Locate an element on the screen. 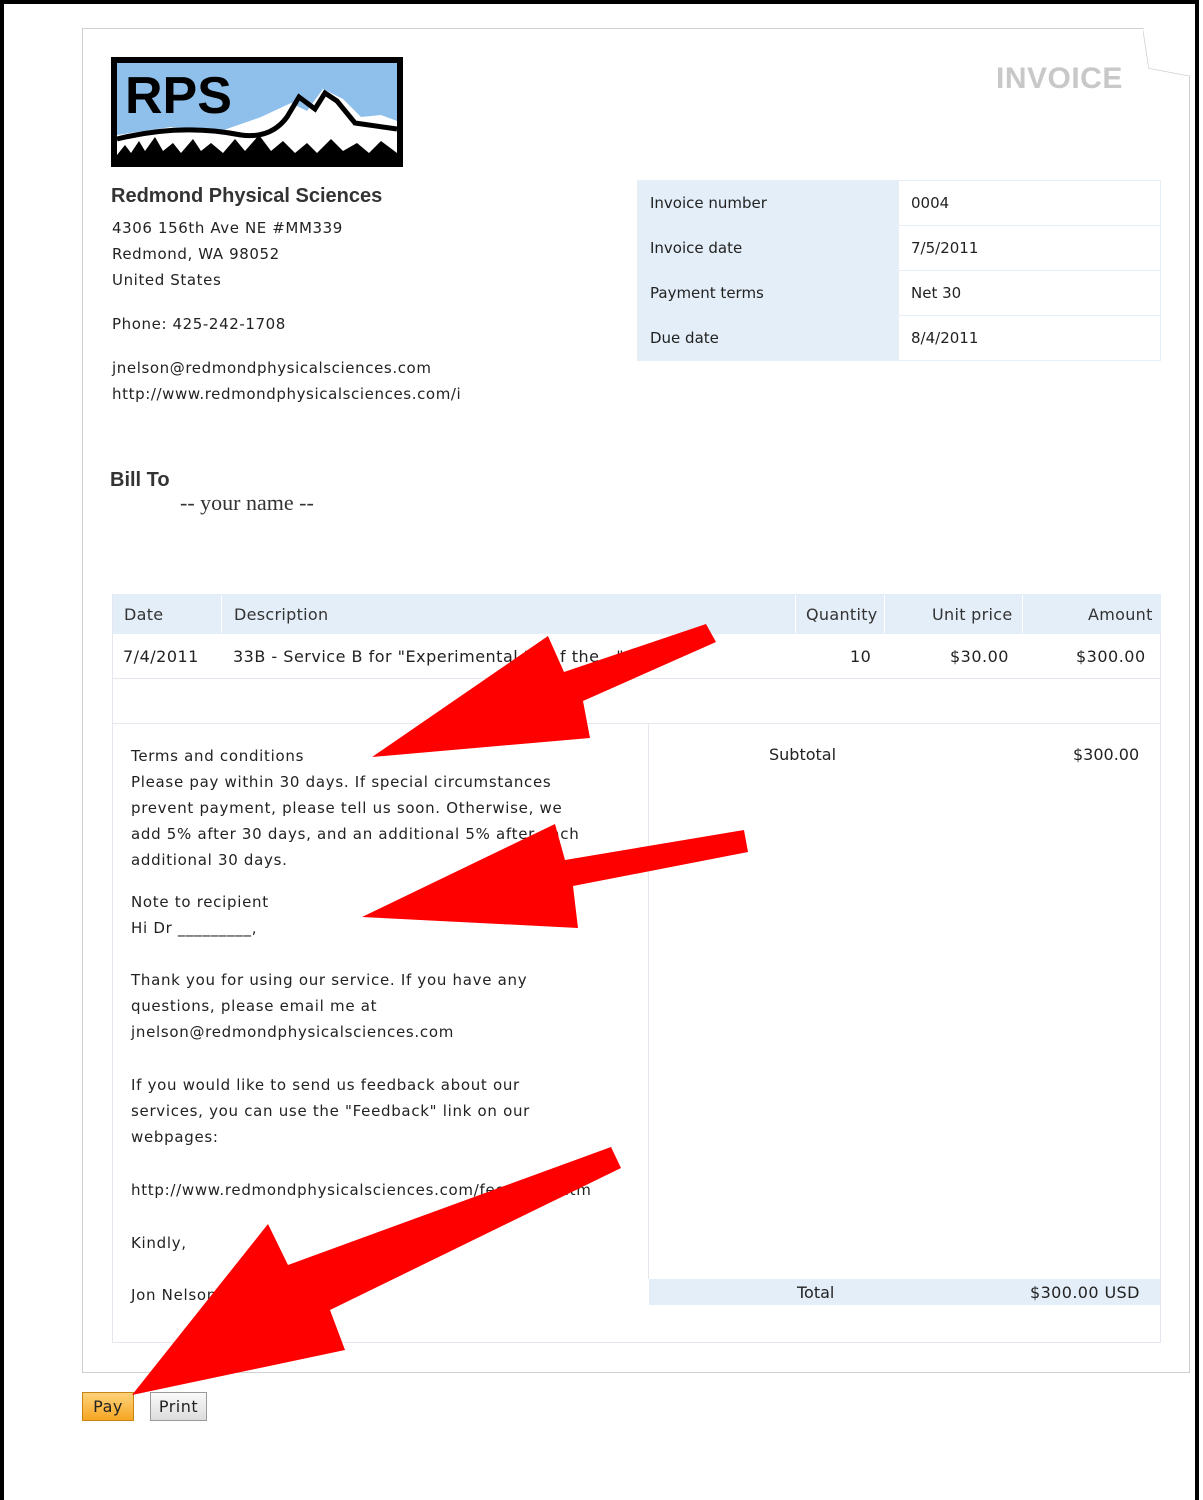 The image size is (1203, 1500). thanks-line: questions, please email me at is located at coordinates (254, 1006).